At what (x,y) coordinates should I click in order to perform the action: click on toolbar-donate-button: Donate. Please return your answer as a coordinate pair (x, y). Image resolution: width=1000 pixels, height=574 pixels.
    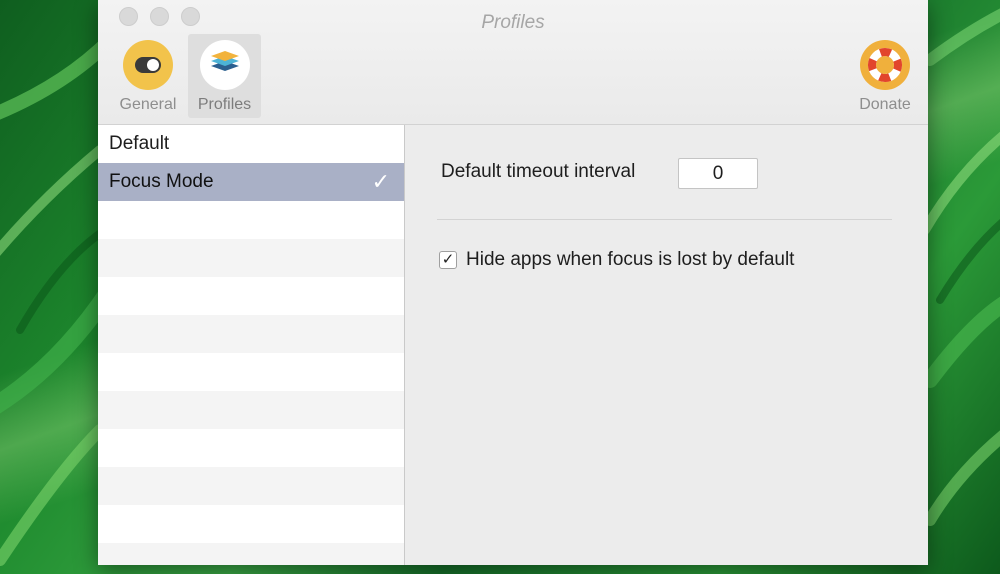
    Looking at the image, I should click on (885, 76).